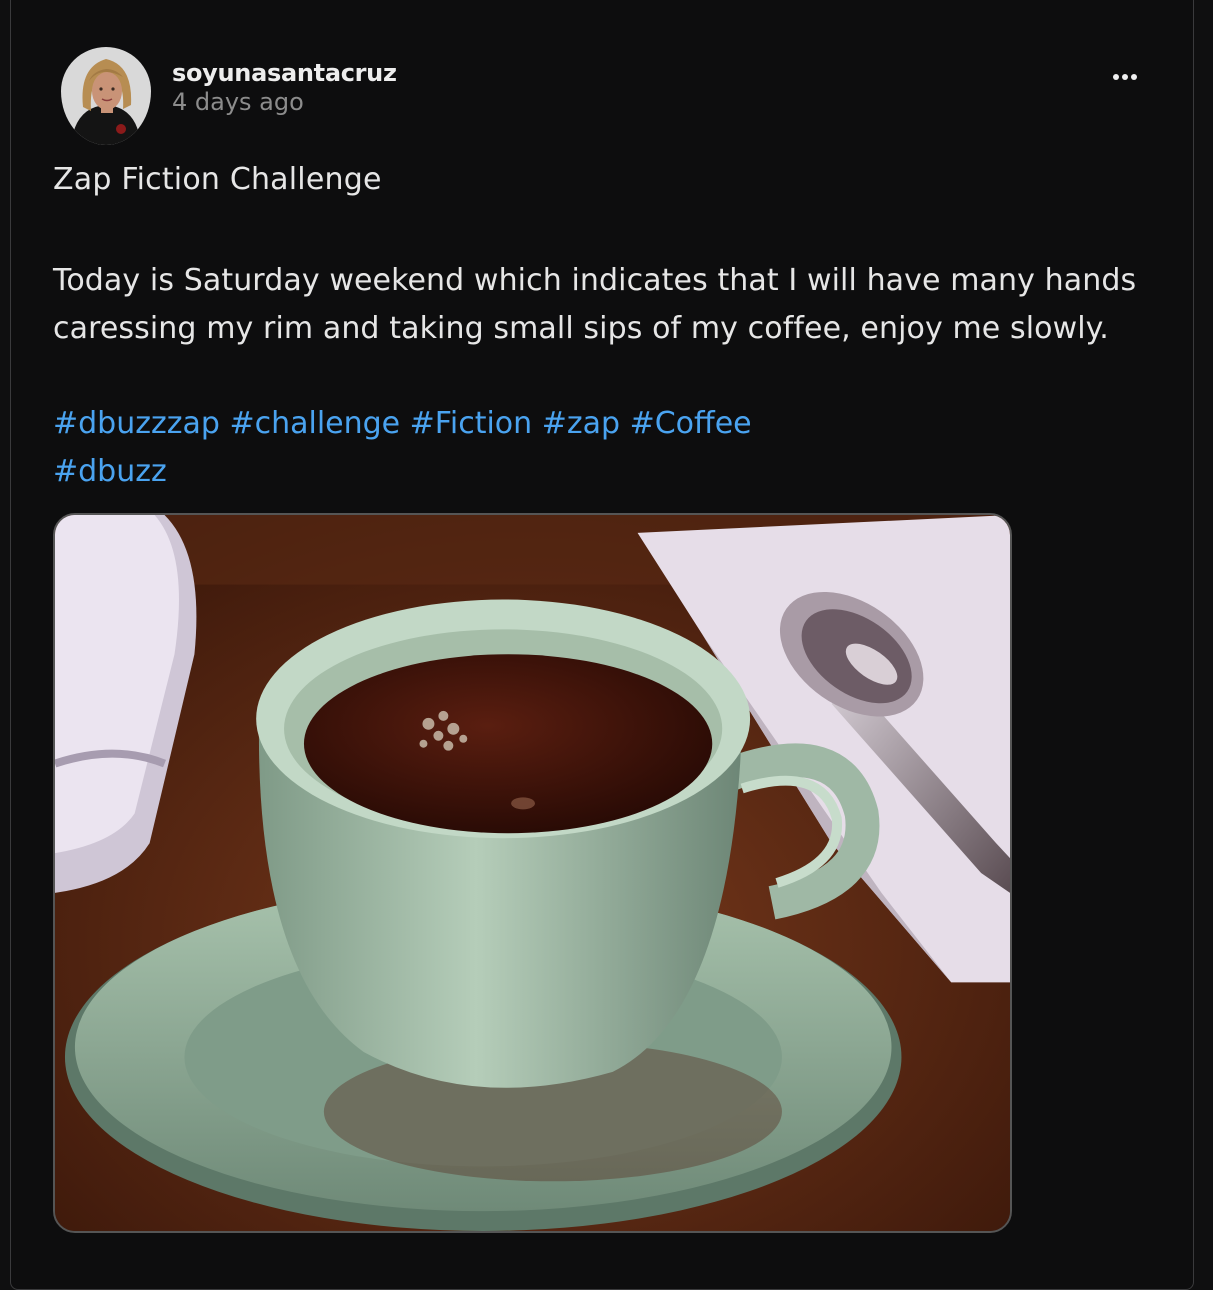 The height and width of the screenshot is (1290, 1213). Describe the element at coordinates (314, 423) in the screenshot. I see `hashtag-link: #challenge` at that location.